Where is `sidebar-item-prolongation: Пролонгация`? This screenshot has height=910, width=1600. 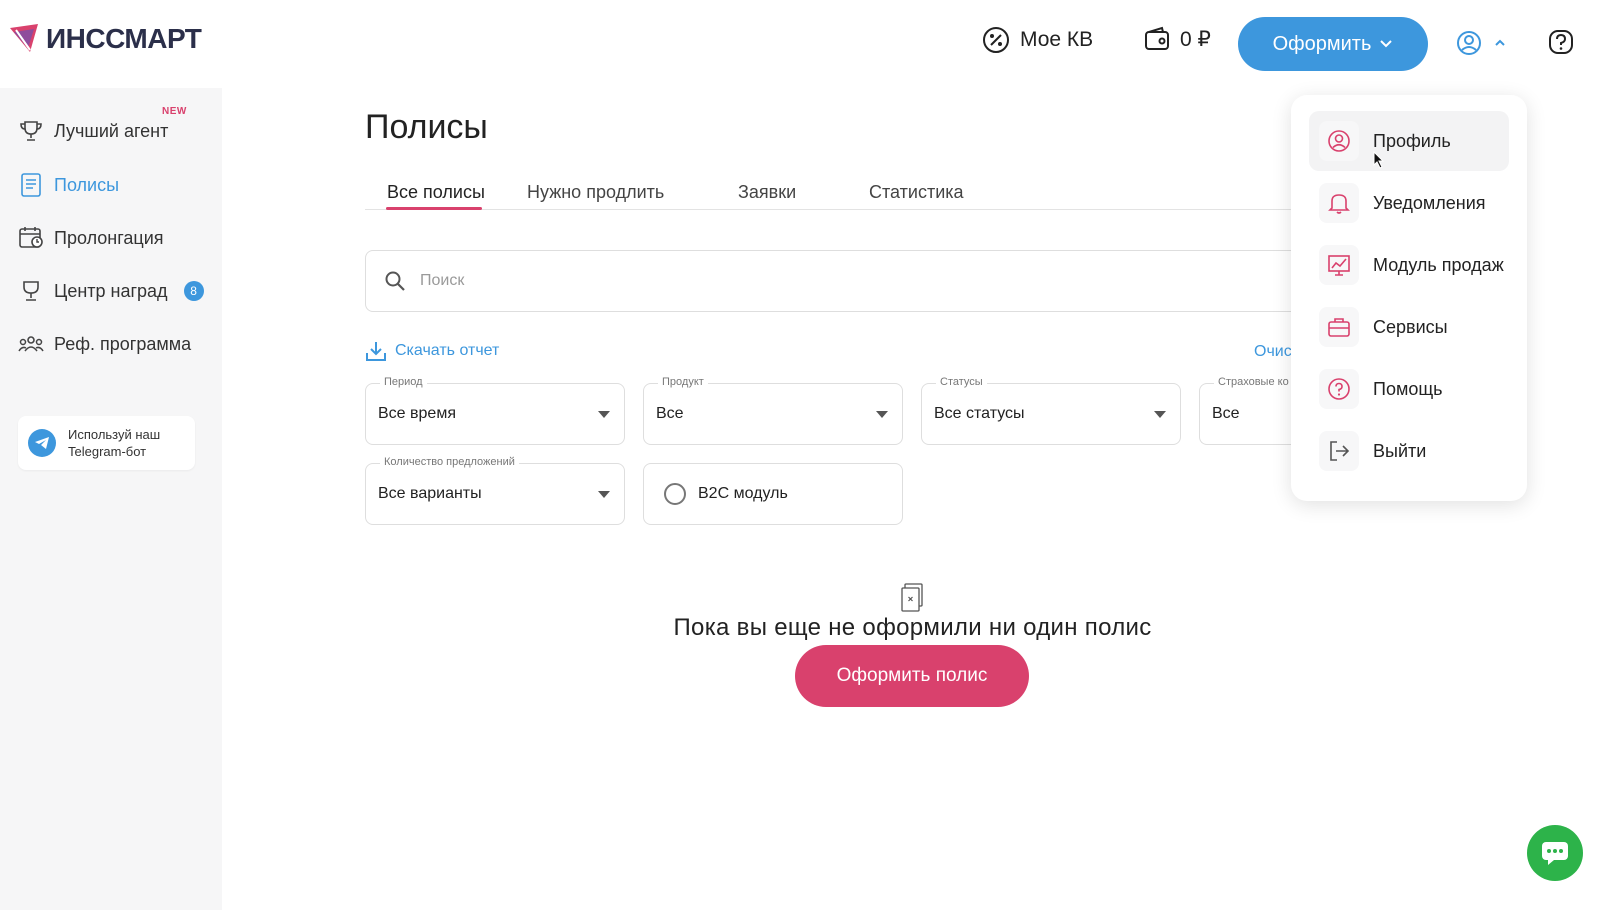 sidebar-item-prolongation: Пролонгация is located at coordinates (91, 238).